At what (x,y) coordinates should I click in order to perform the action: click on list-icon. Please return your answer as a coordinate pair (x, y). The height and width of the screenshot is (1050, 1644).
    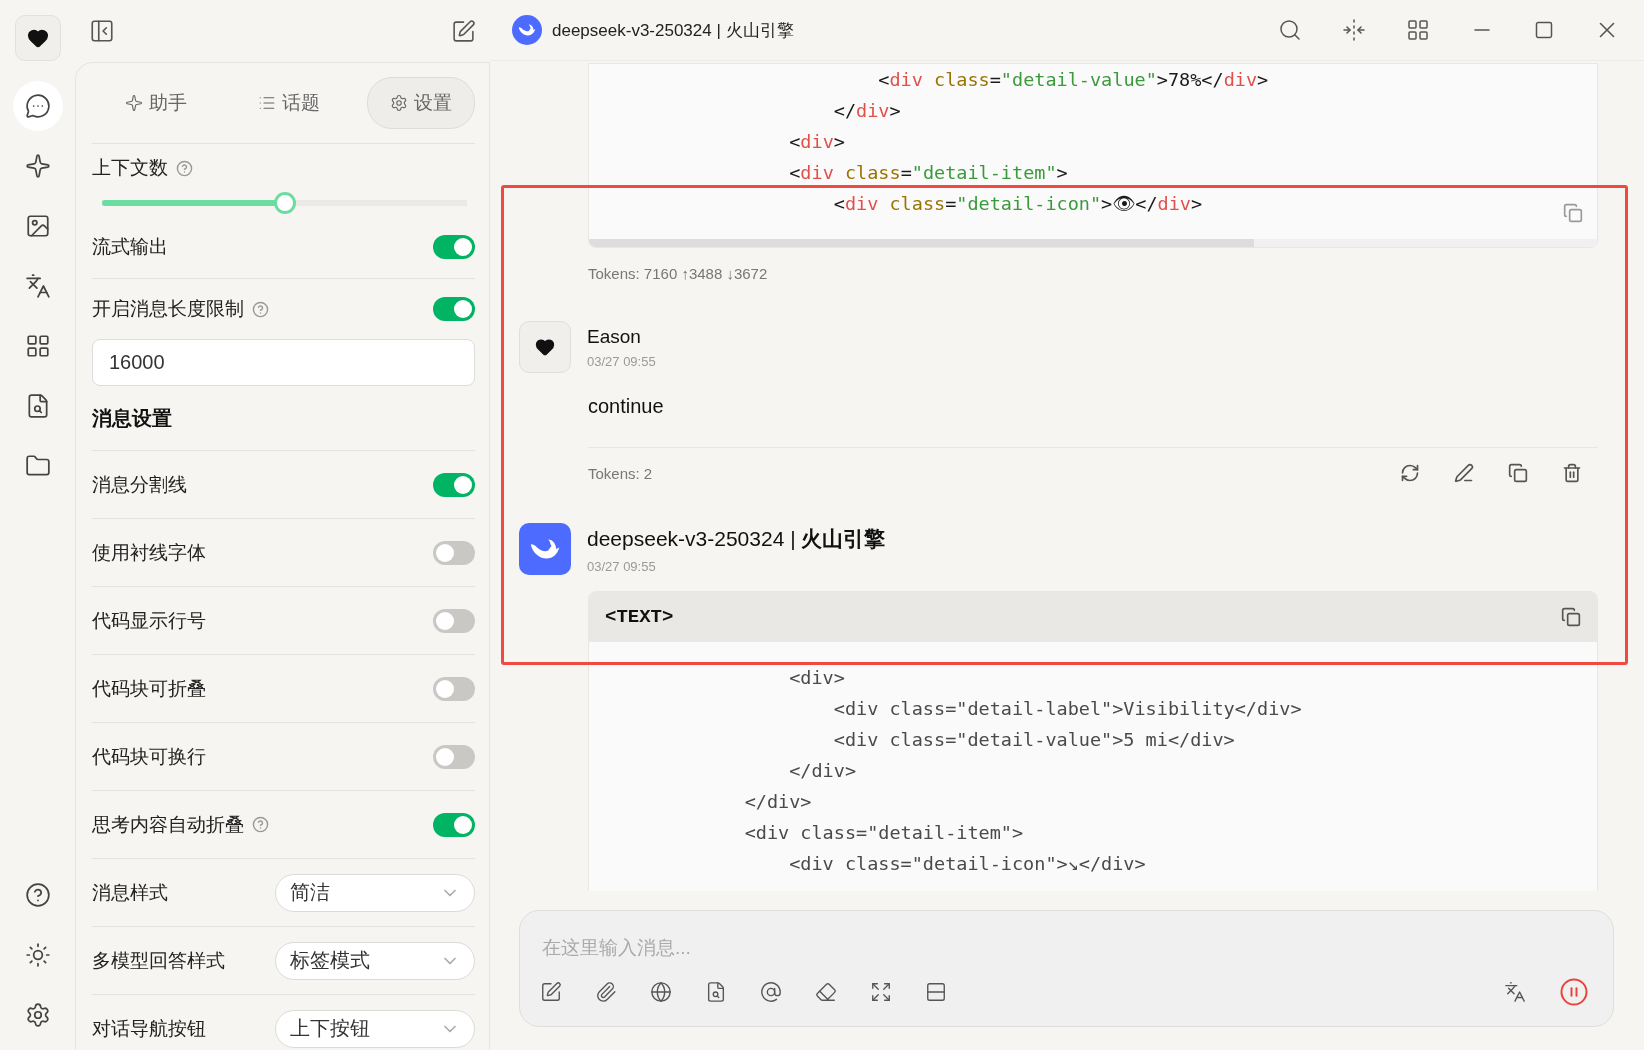
    Looking at the image, I should click on (266, 103).